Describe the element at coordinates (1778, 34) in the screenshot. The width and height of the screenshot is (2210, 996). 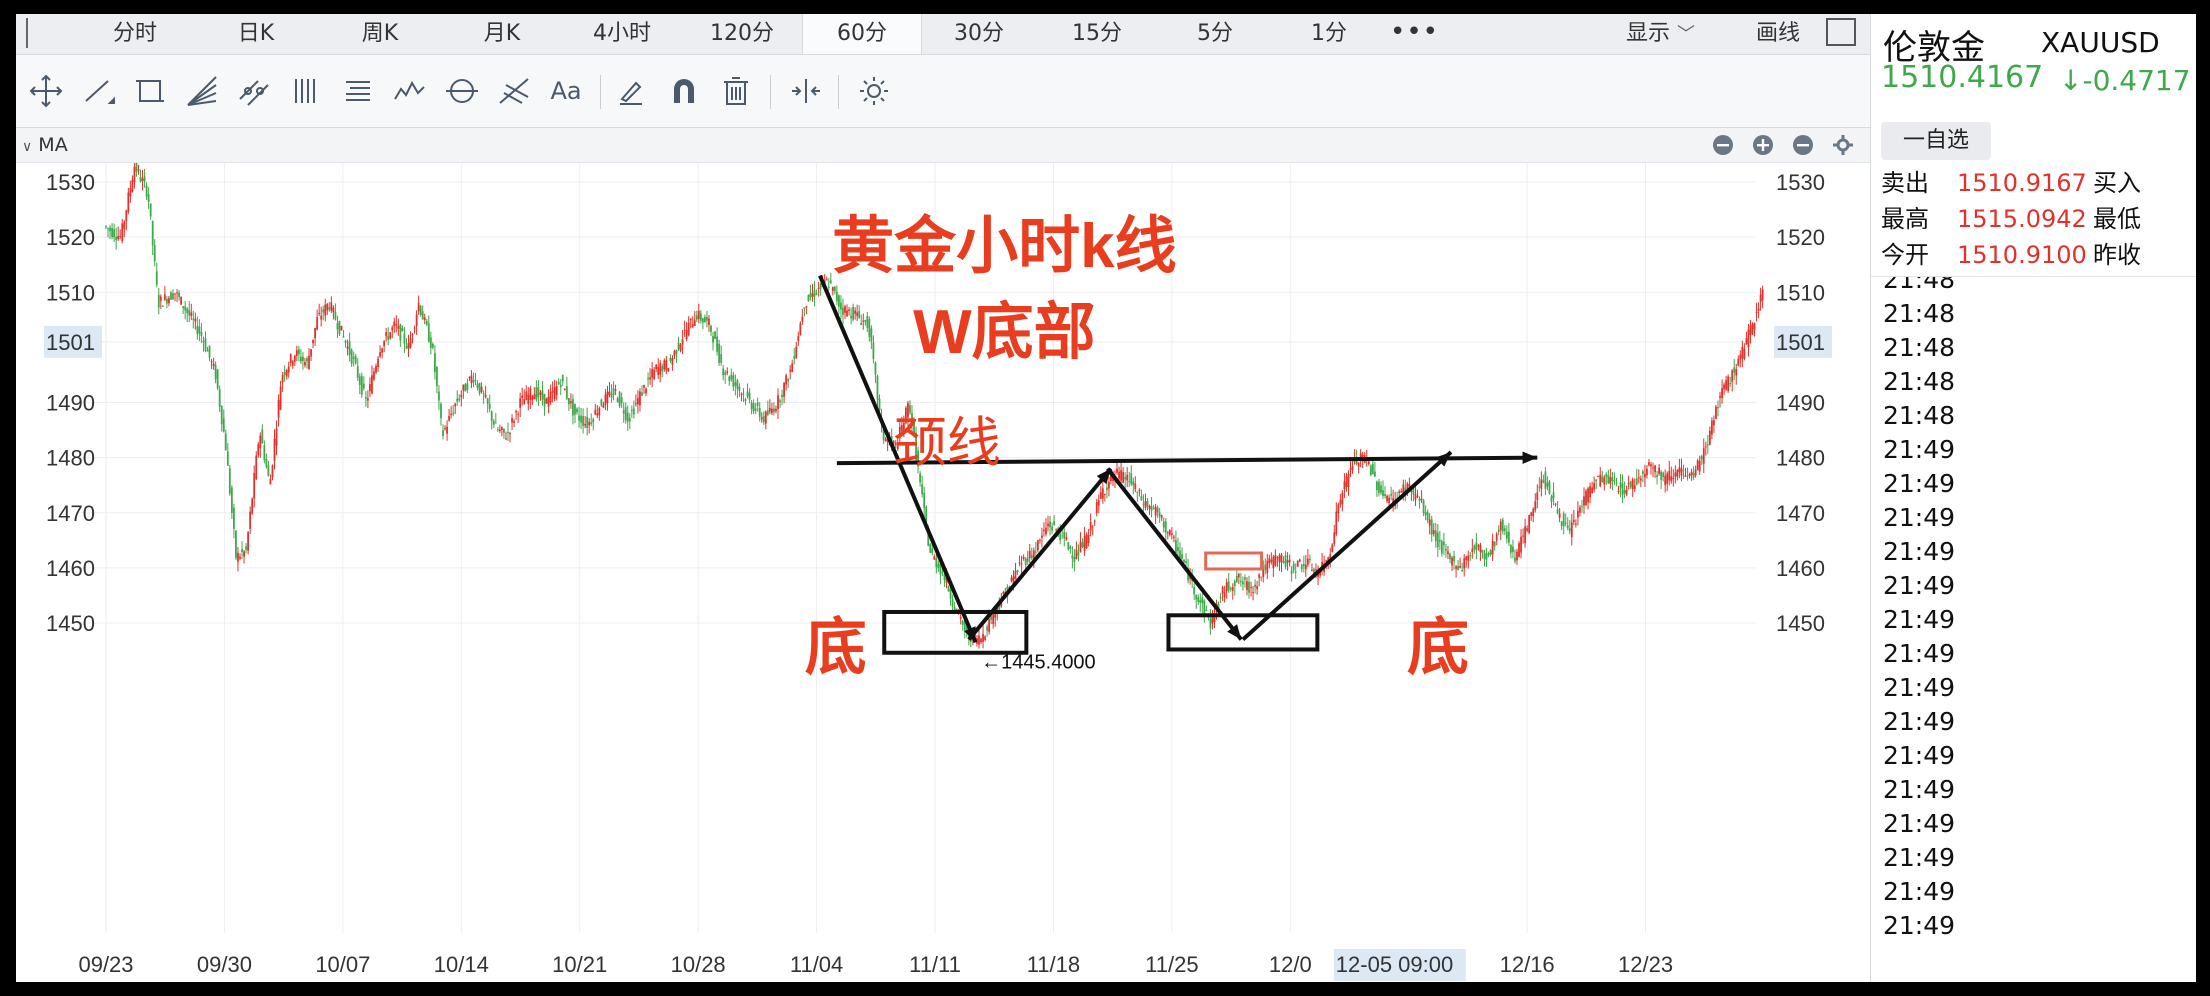
I see `draw-line-button: 画线` at that location.